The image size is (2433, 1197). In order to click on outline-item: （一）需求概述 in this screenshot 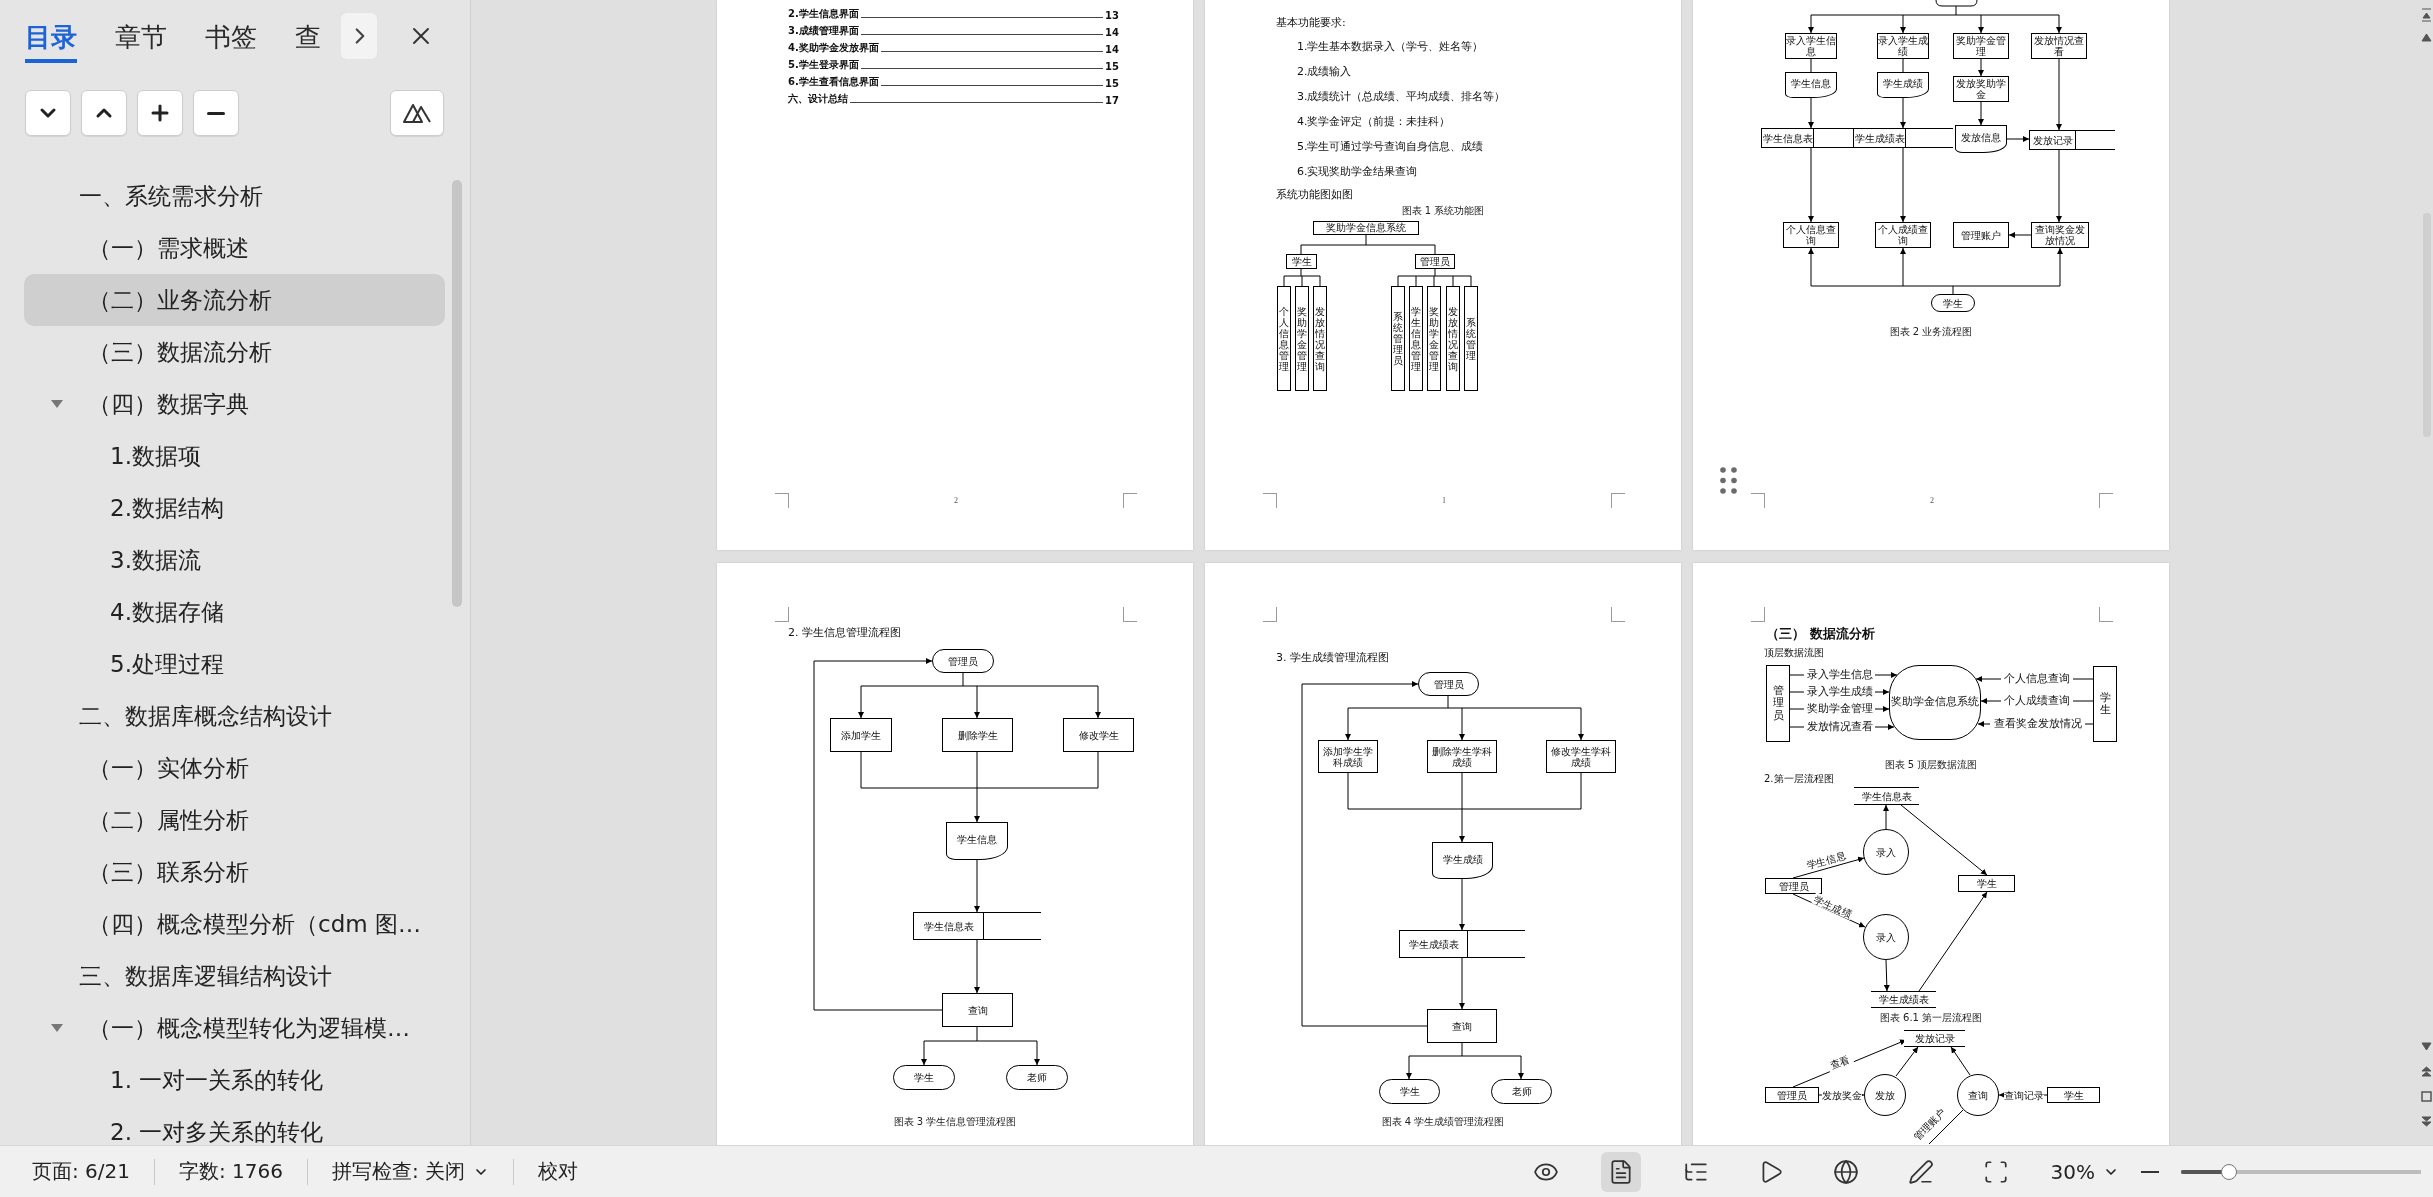, I will do `click(234, 248)`.